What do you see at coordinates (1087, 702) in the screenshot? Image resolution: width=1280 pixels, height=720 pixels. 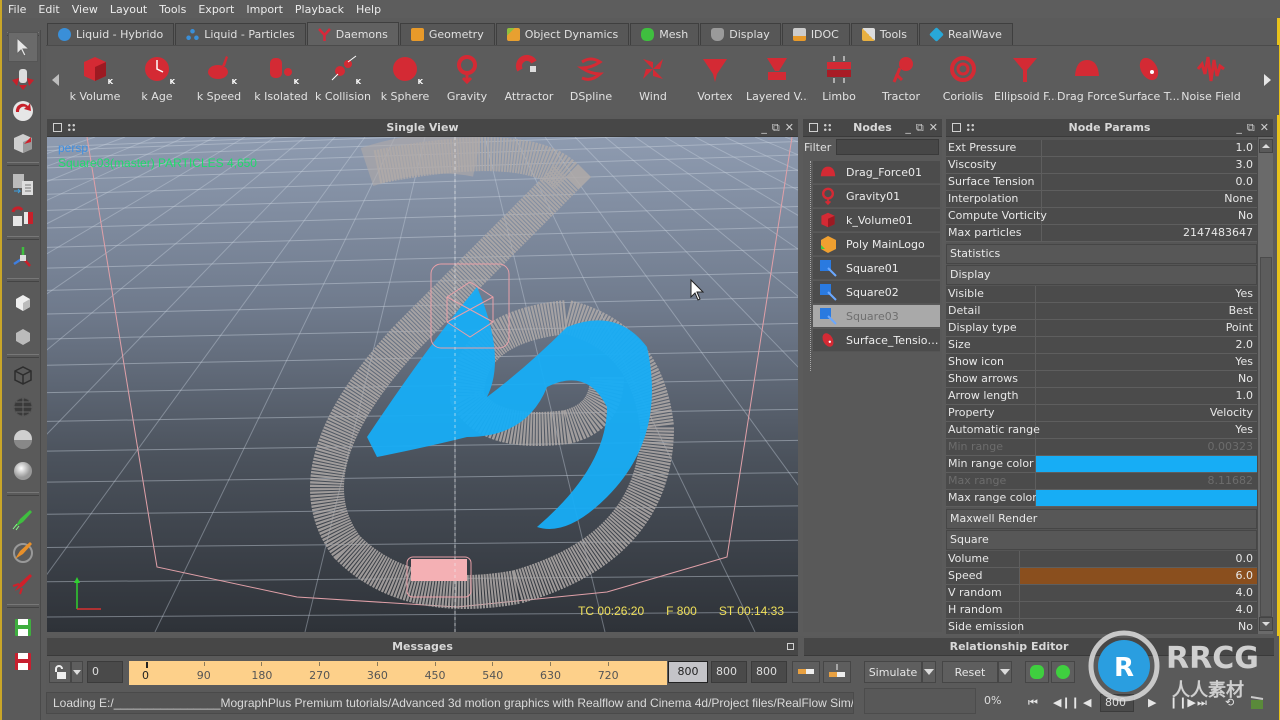 I see `play-back-button: ◀` at bounding box center [1087, 702].